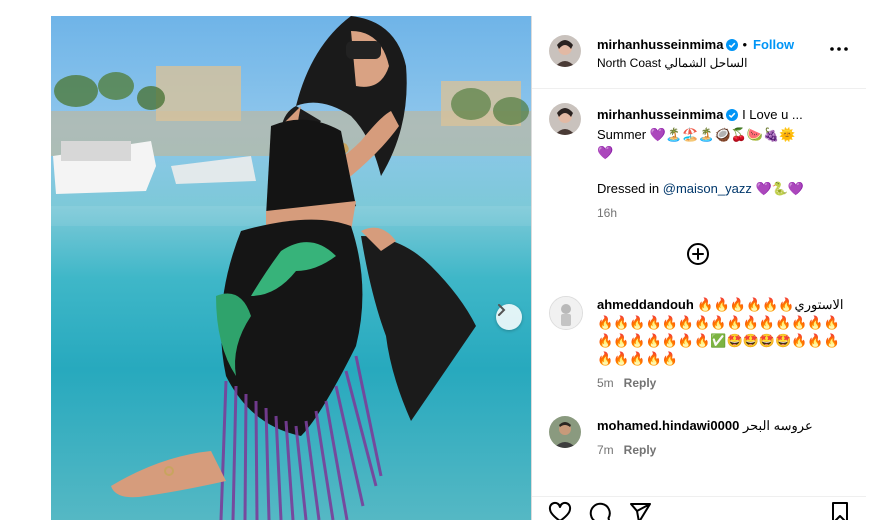 The width and height of the screenshot is (879, 520). I want to click on author-avatar, so click(565, 51).